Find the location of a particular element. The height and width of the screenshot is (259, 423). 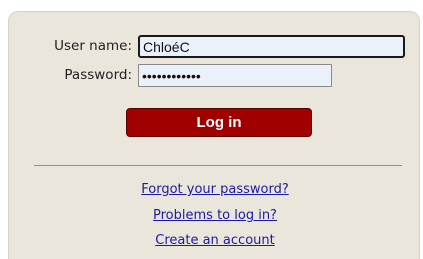

divider is located at coordinates (218, 165).